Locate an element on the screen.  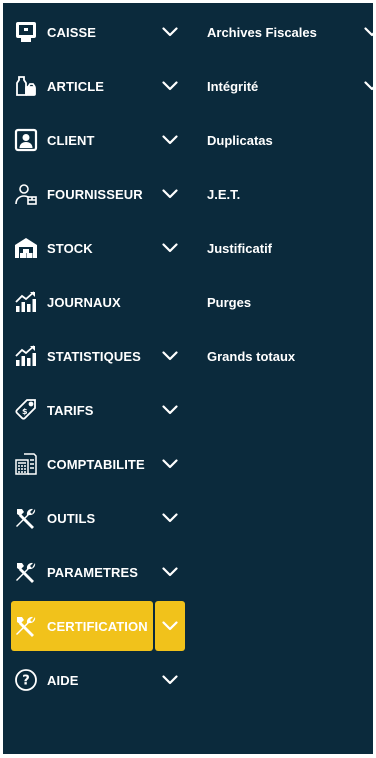
sidebar-item-tarifs: $ TARIFS is located at coordinates (82, 410).